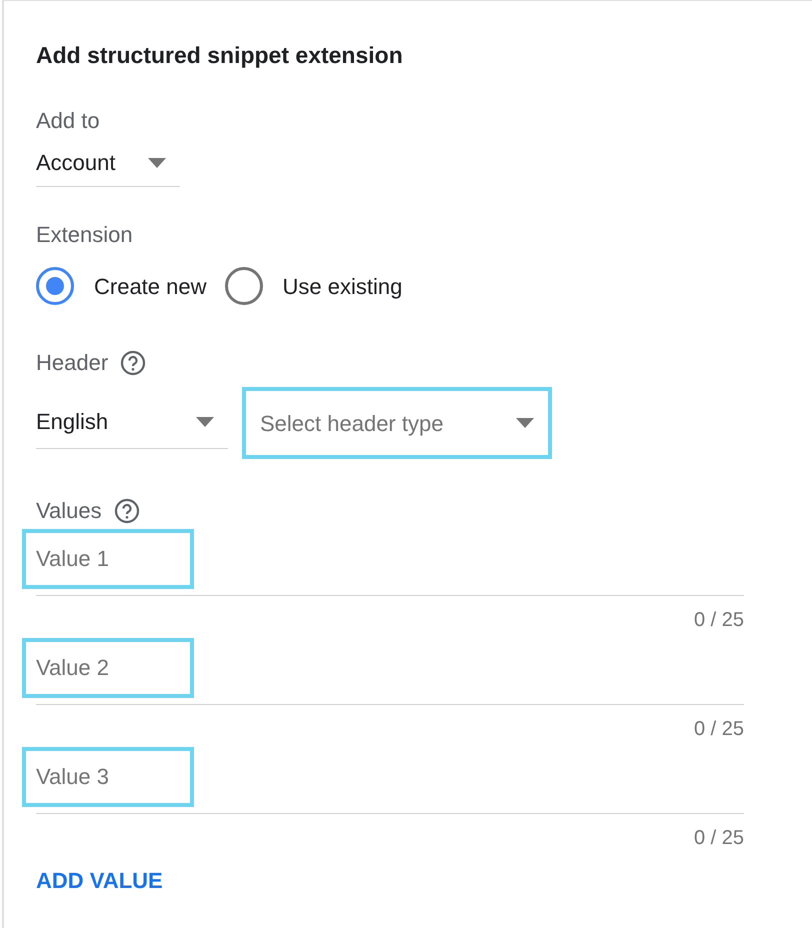 This screenshot has width=812, height=928. I want to click on add-value-link: ADD VALUE, so click(99, 880).